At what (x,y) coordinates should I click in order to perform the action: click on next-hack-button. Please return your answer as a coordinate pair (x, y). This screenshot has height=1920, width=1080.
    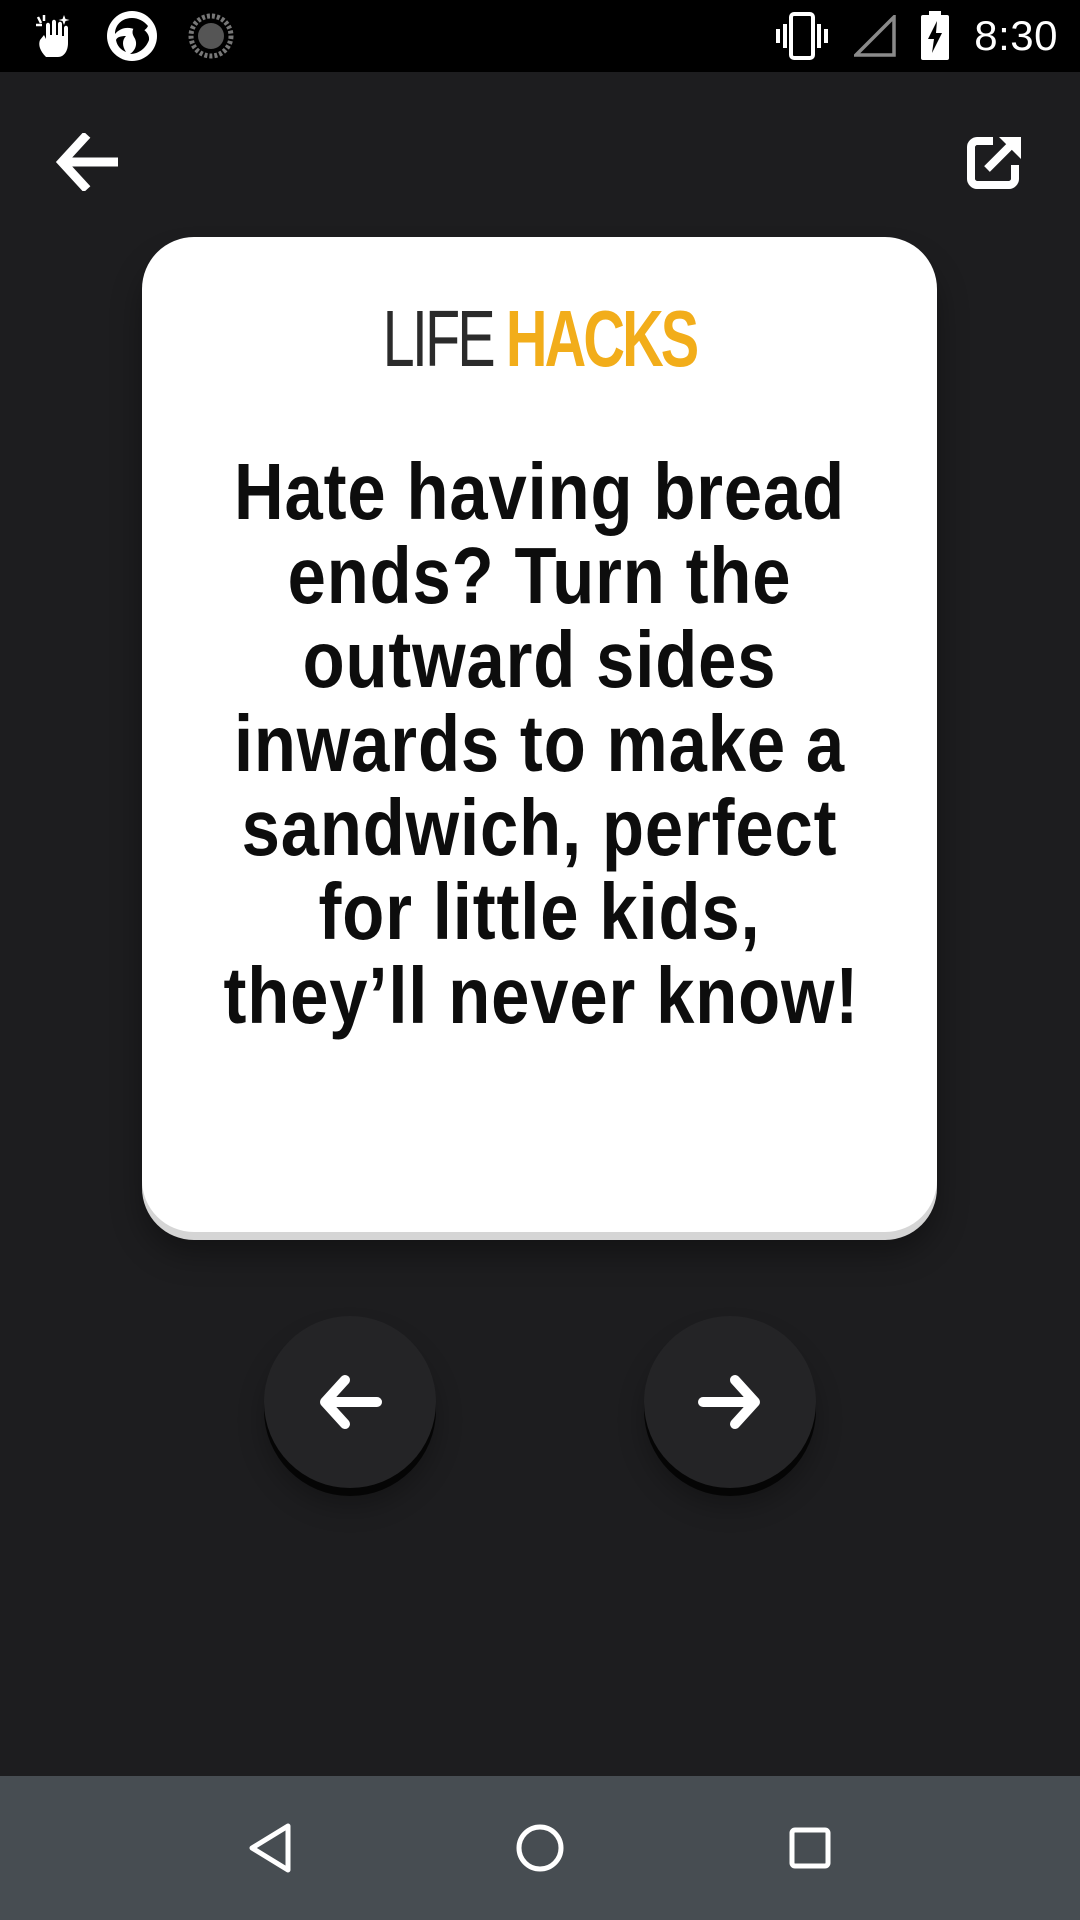
    Looking at the image, I should click on (730, 1402).